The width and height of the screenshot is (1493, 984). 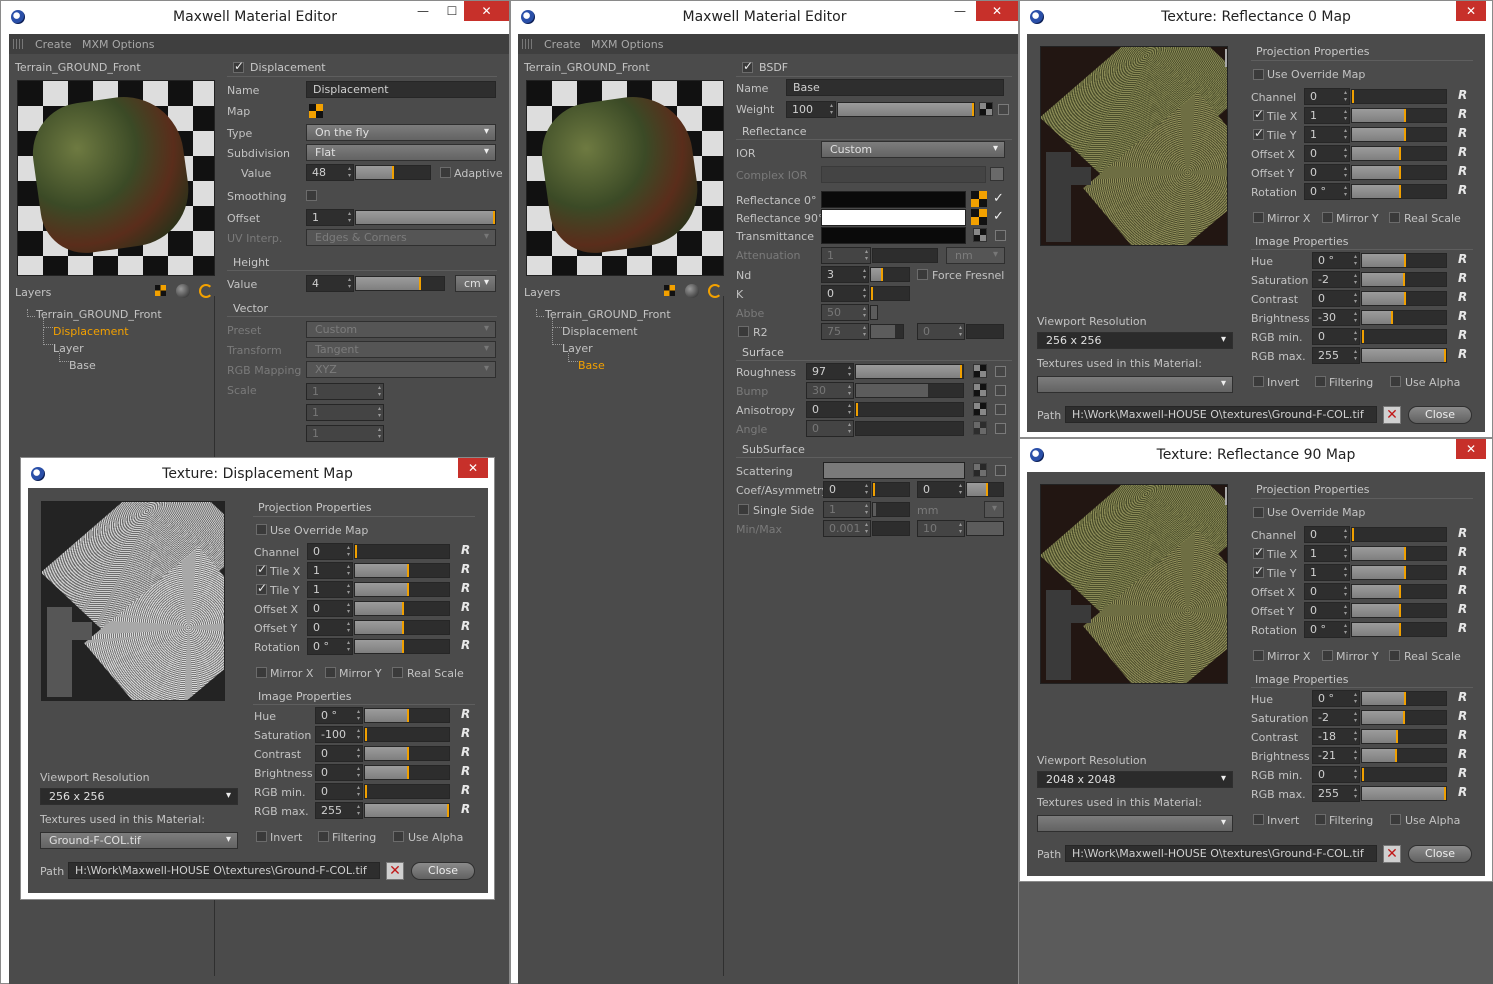 I want to click on saturation-spinner: -100, so click(x=339, y=734).